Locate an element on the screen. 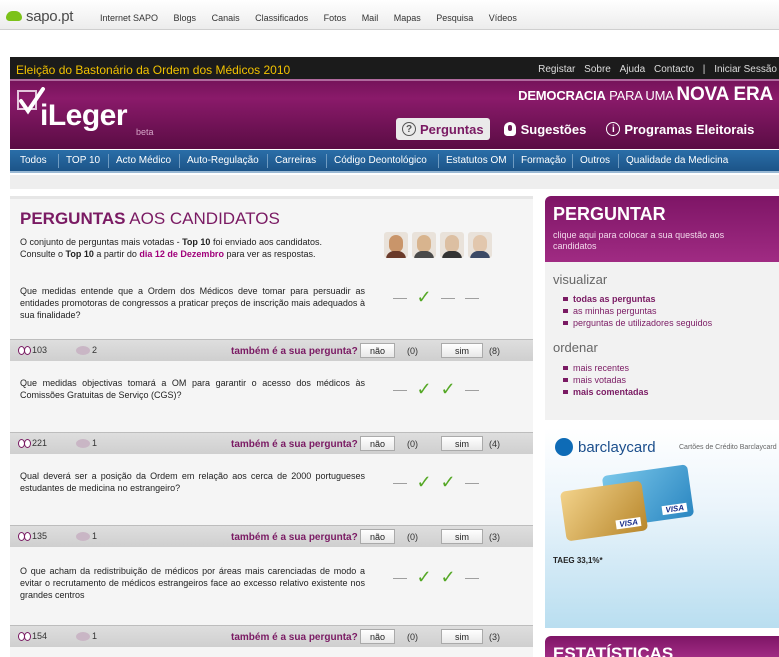 The width and height of the screenshot is (779, 657). comment-count: 2 is located at coordinates (86, 350).